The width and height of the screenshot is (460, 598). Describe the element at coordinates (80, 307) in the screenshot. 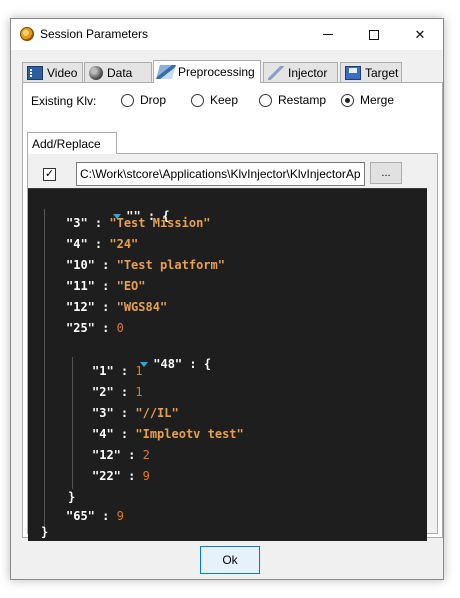

I see `json-key: "12"` at that location.